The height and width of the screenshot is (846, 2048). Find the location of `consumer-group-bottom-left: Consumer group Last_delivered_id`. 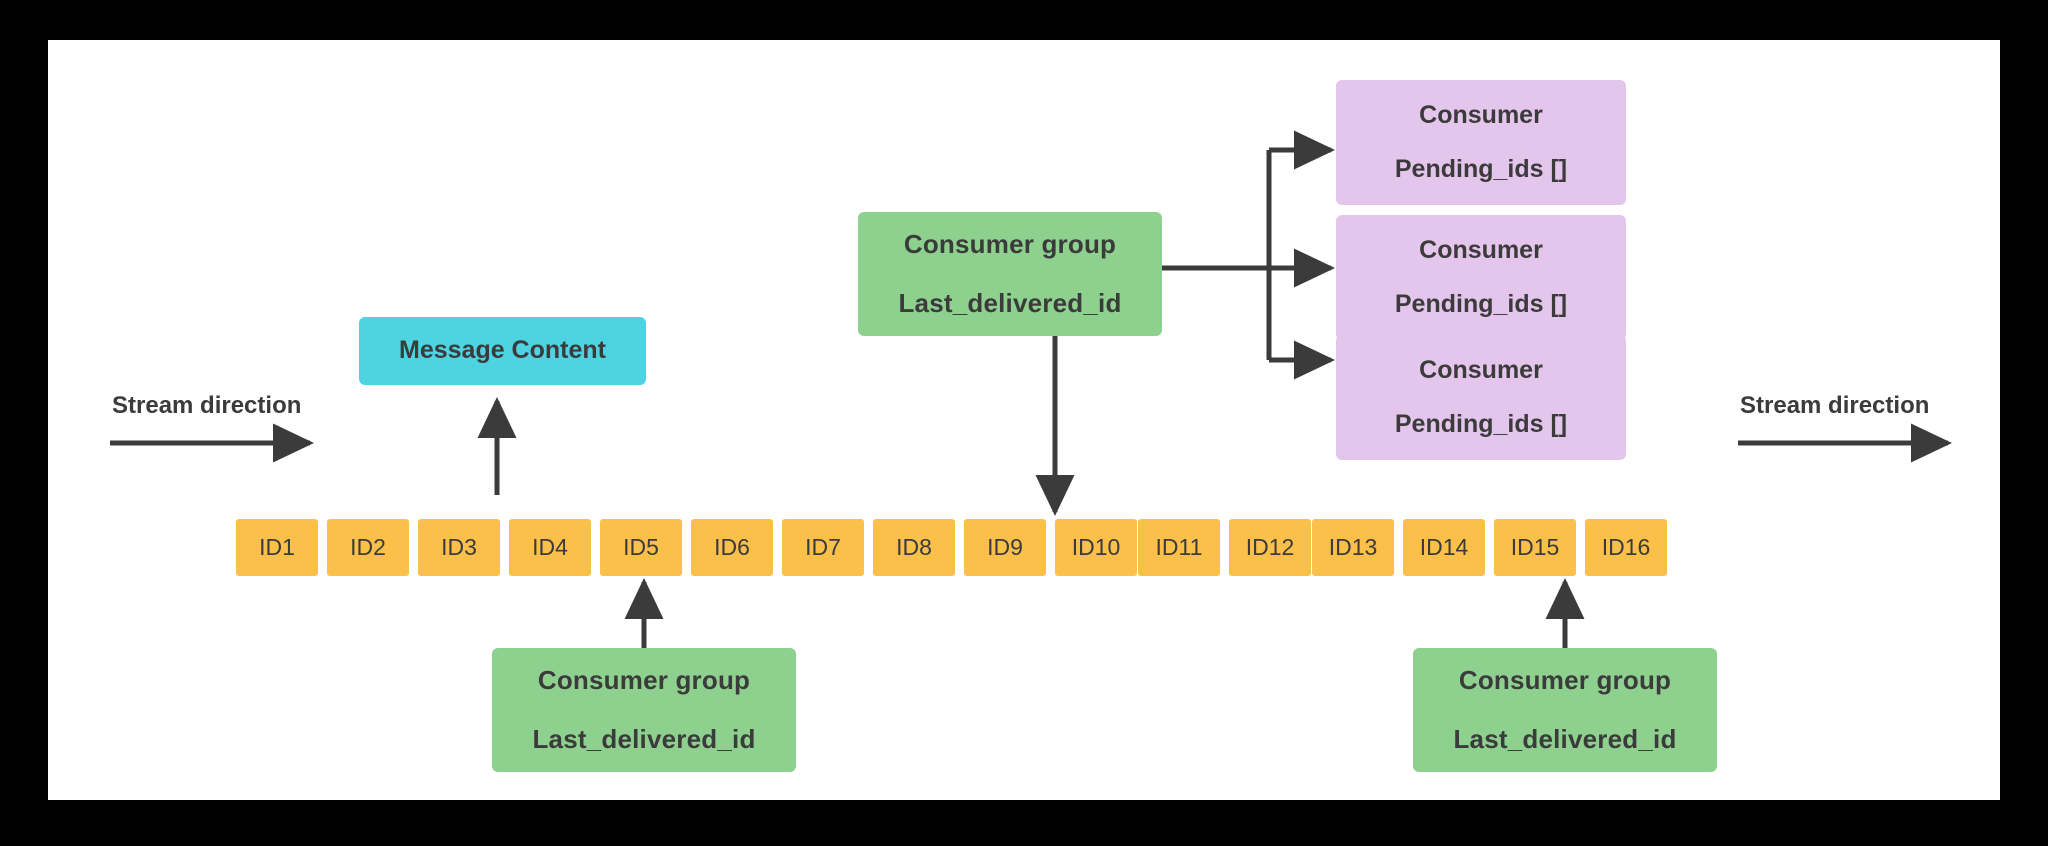

consumer-group-bottom-left: Consumer group Last_delivered_id is located at coordinates (644, 710).